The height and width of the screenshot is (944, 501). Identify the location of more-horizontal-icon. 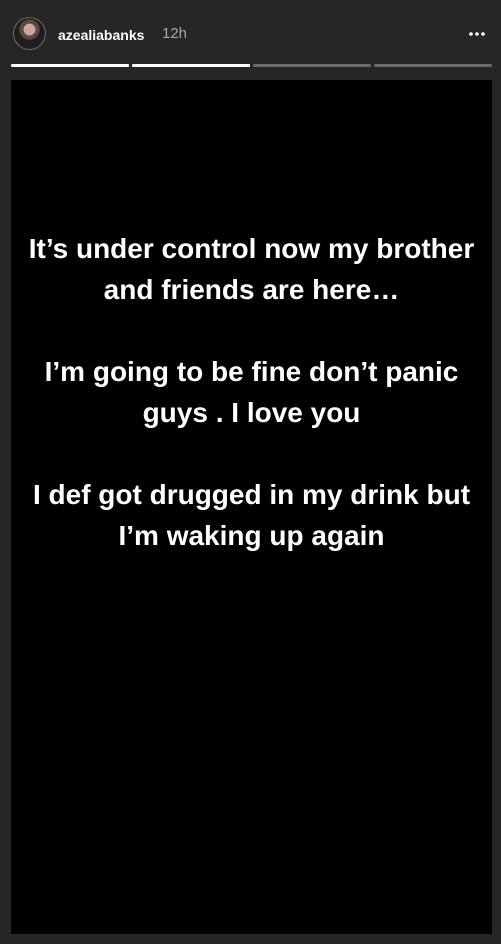
(477, 34).